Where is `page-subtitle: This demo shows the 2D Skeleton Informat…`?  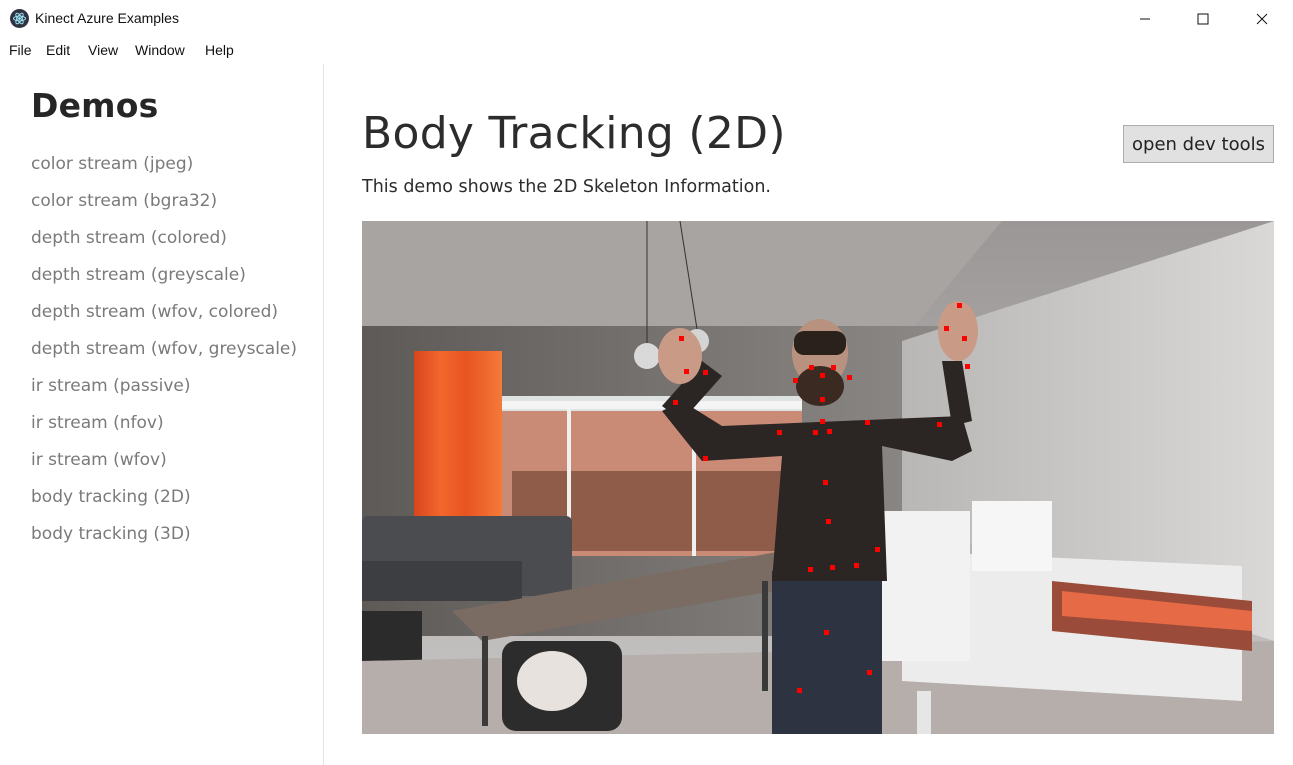
page-subtitle: This demo shows the 2D Skeleton Informat… is located at coordinates (566, 187).